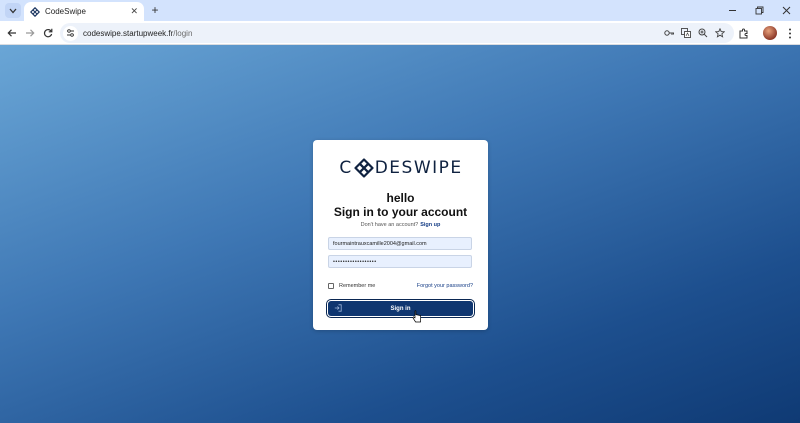 The width and height of the screenshot is (800, 423). What do you see at coordinates (400, 243) in the screenshot?
I see `email-field: fourmaintrauxcamille2004@gmail.com` at bounding box center [400, 243].